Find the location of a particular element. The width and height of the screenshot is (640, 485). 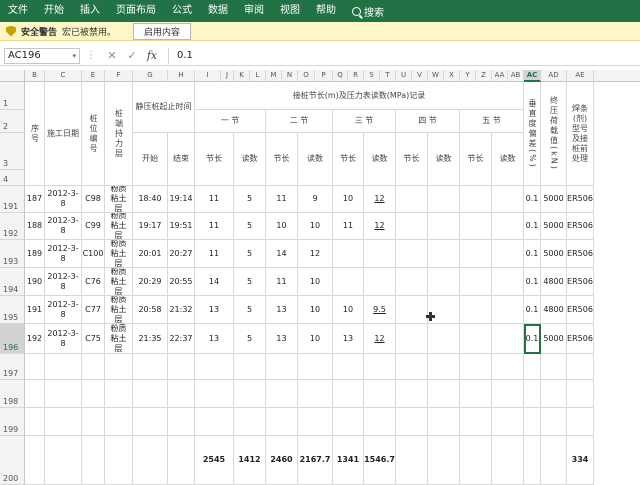

name-box: AC196 ▾ is located at coordinates (42, 55).